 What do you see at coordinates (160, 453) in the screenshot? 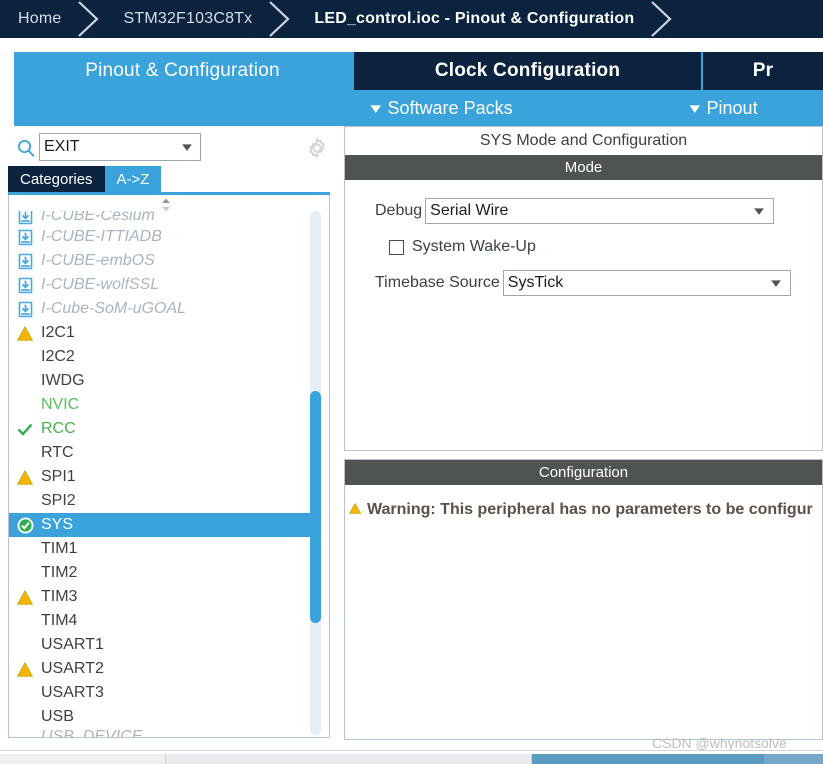
I see `peripheral-list-item: RTC` at bounding box center [160, 453].